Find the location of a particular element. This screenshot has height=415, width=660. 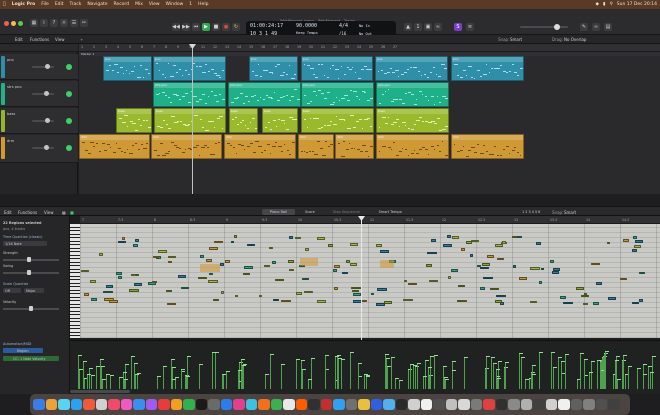

swing-slider is located at coordinates (31, 272).